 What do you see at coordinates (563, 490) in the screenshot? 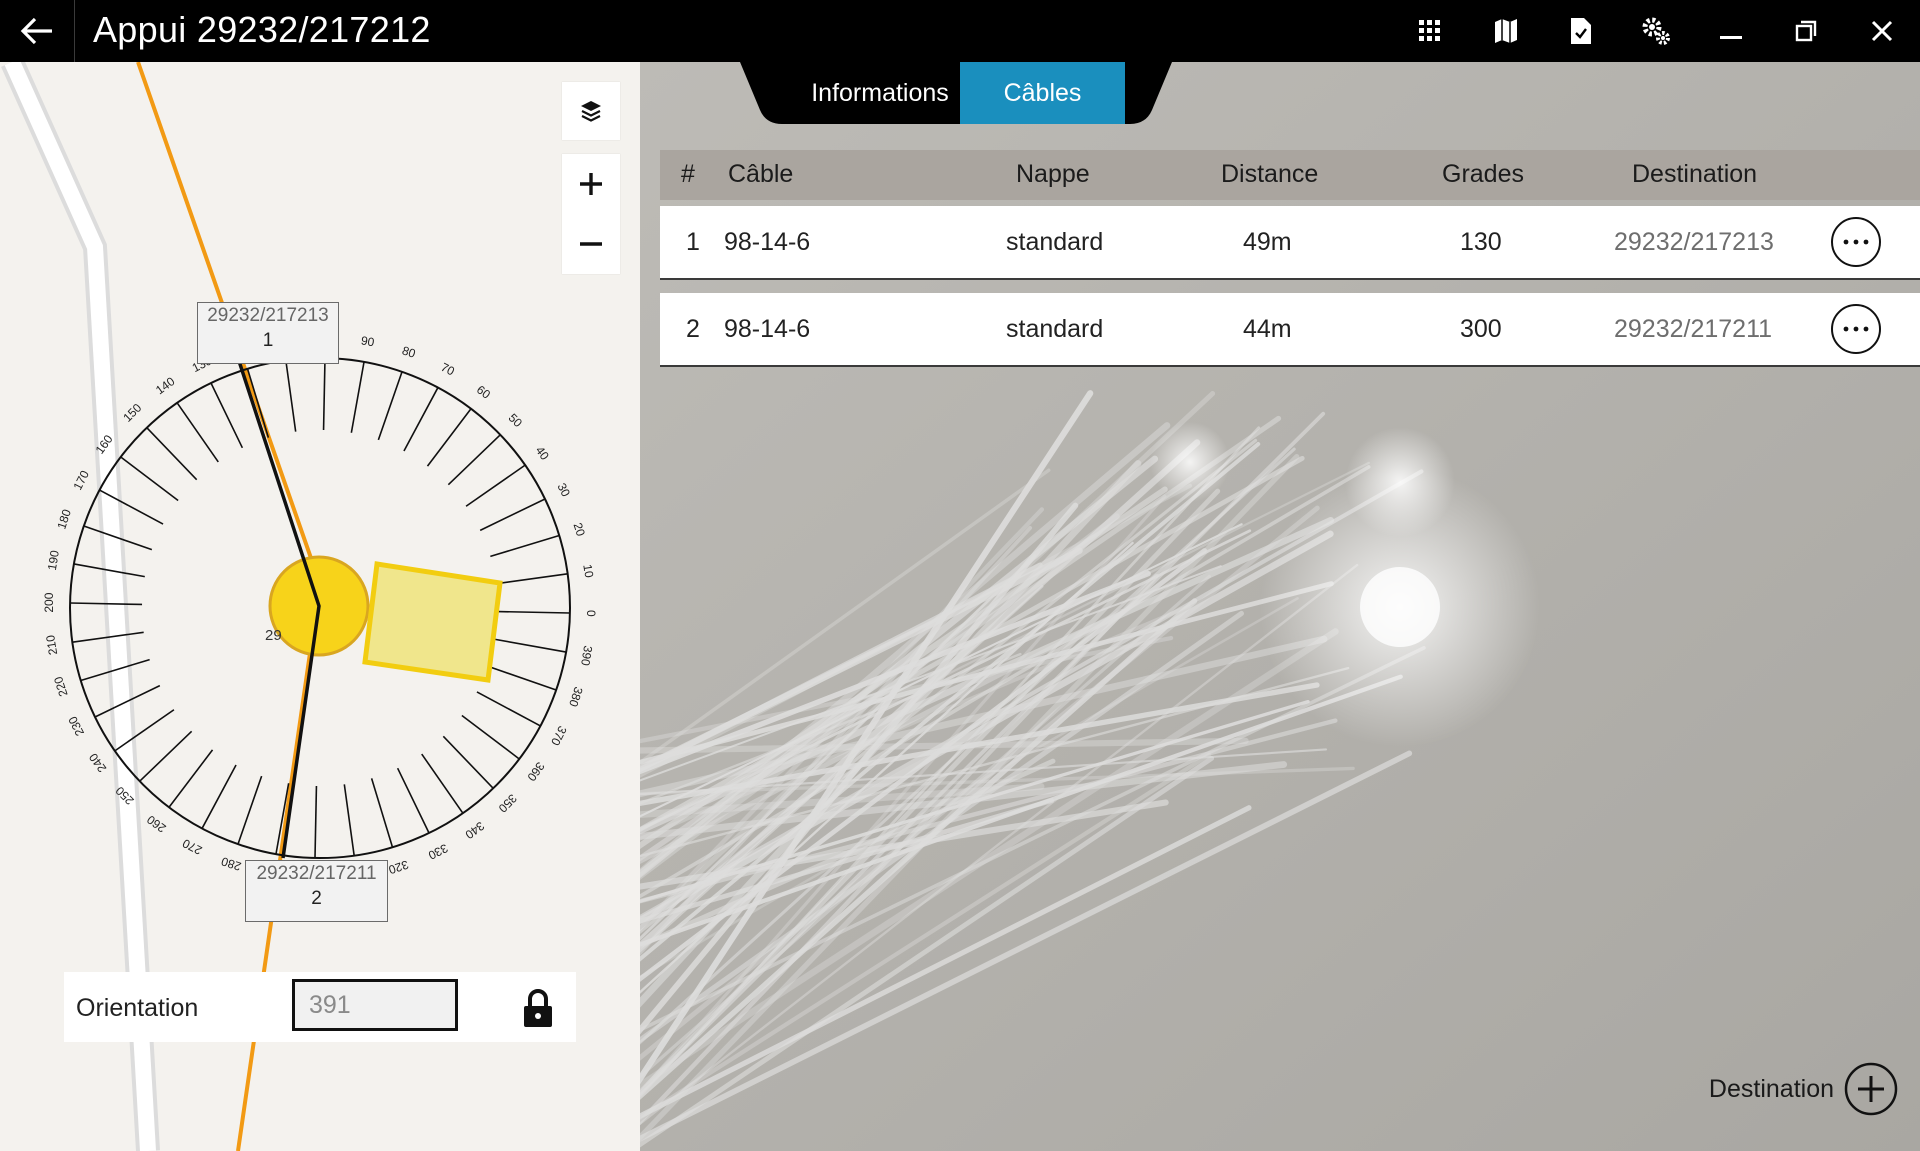
I see `dial-tick-label: 30` at bounding box center [563, 490].